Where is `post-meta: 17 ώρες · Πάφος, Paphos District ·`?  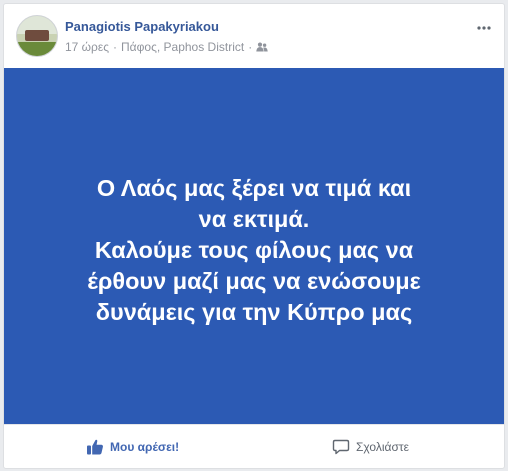 post-meta: 17 ώρες · Πάφος, Paphos District · is located at coordinates (166, 47).